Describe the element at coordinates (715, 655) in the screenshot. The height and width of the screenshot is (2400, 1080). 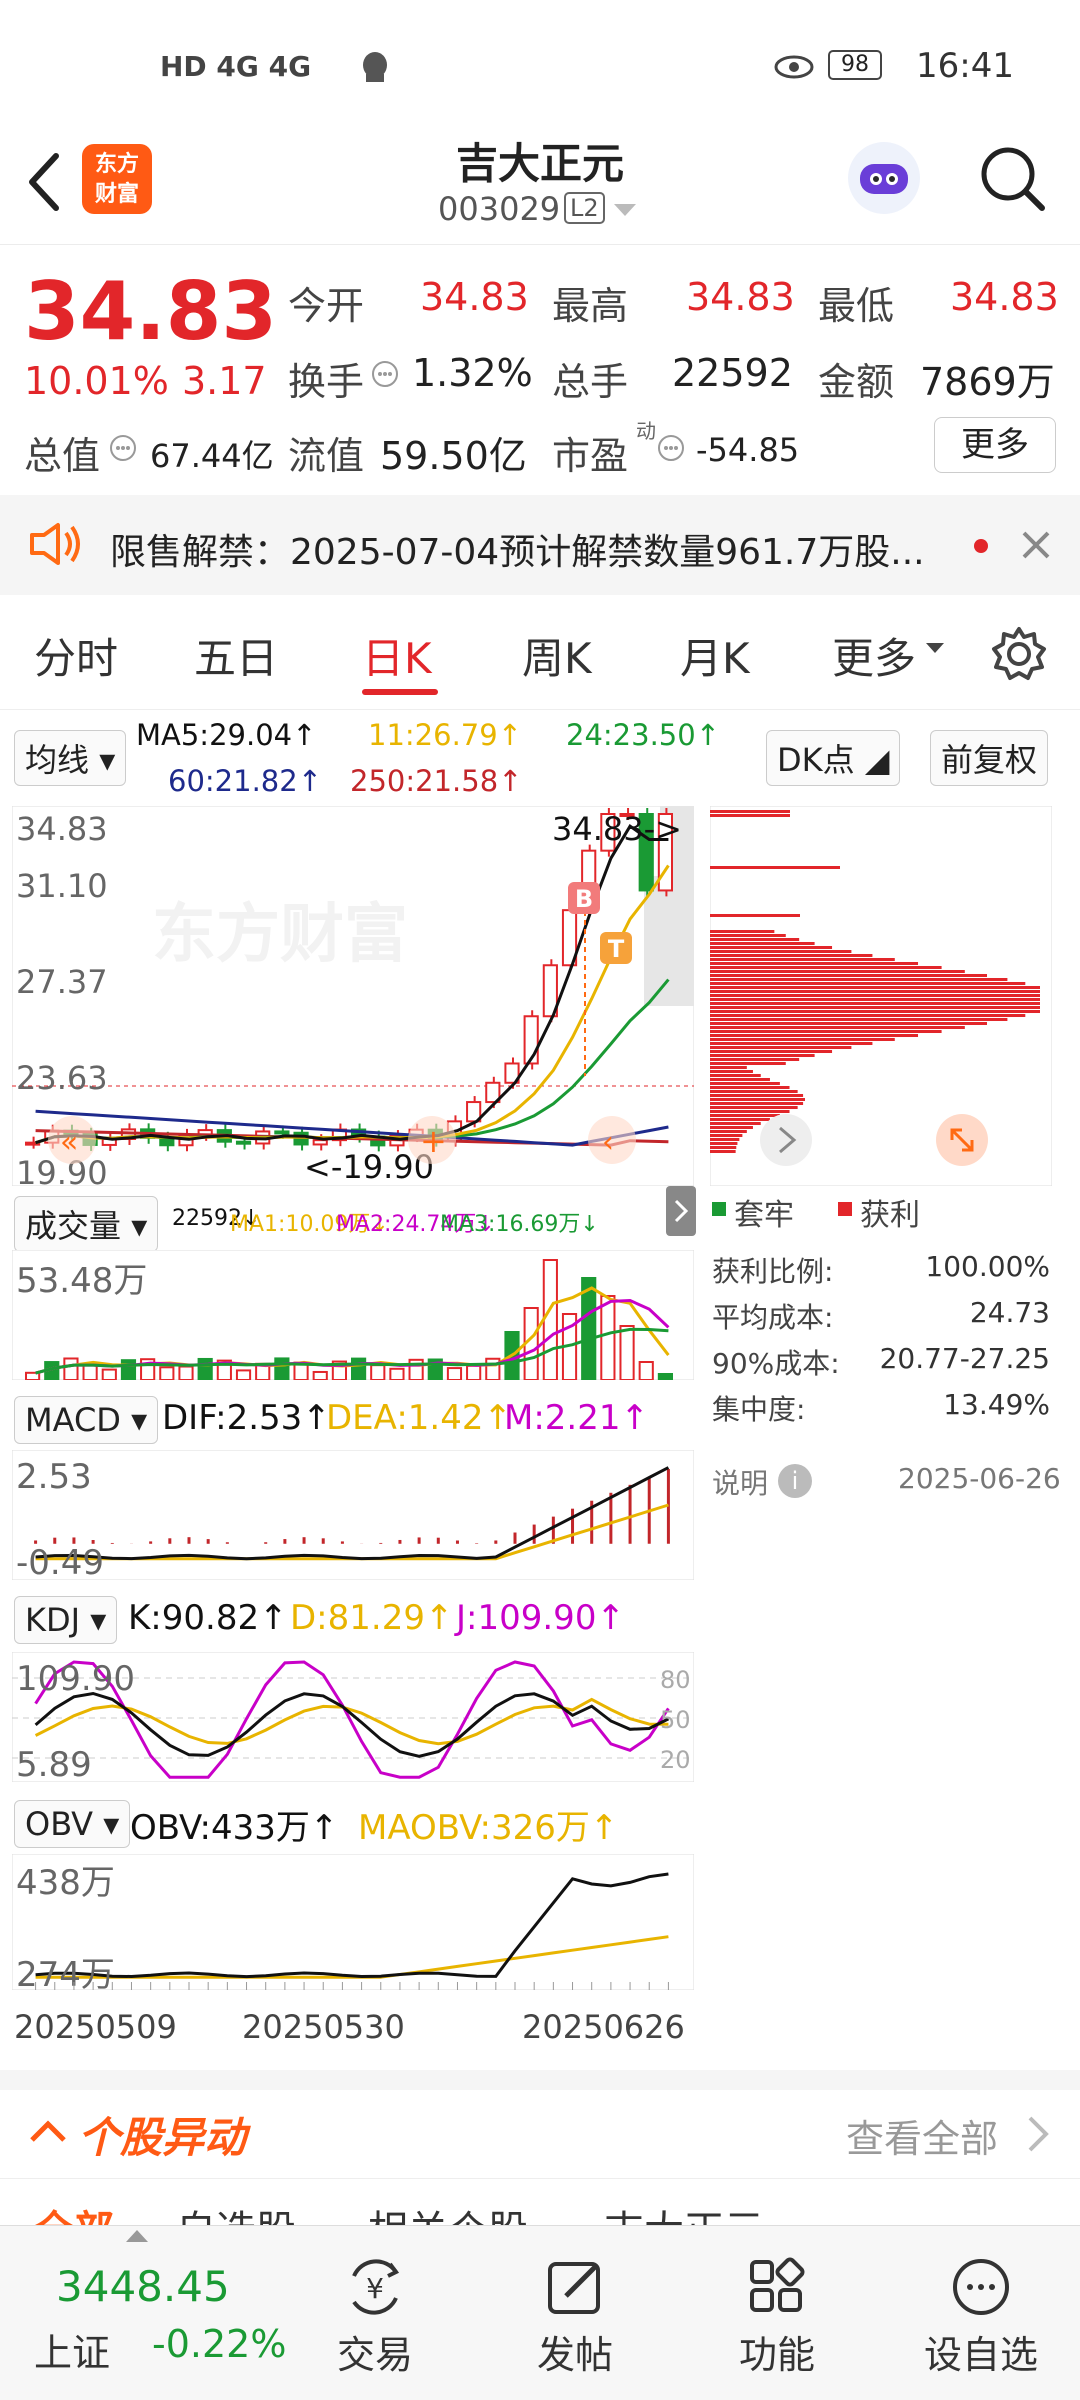
I see `tab-monthly-k: 月K` at that location.